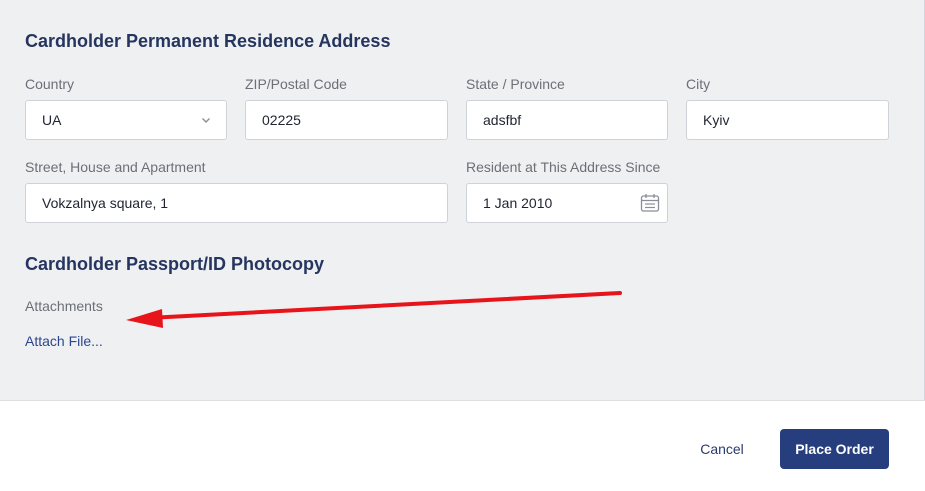  I want to click on cancel-button: Cancel, so click(722, 449).